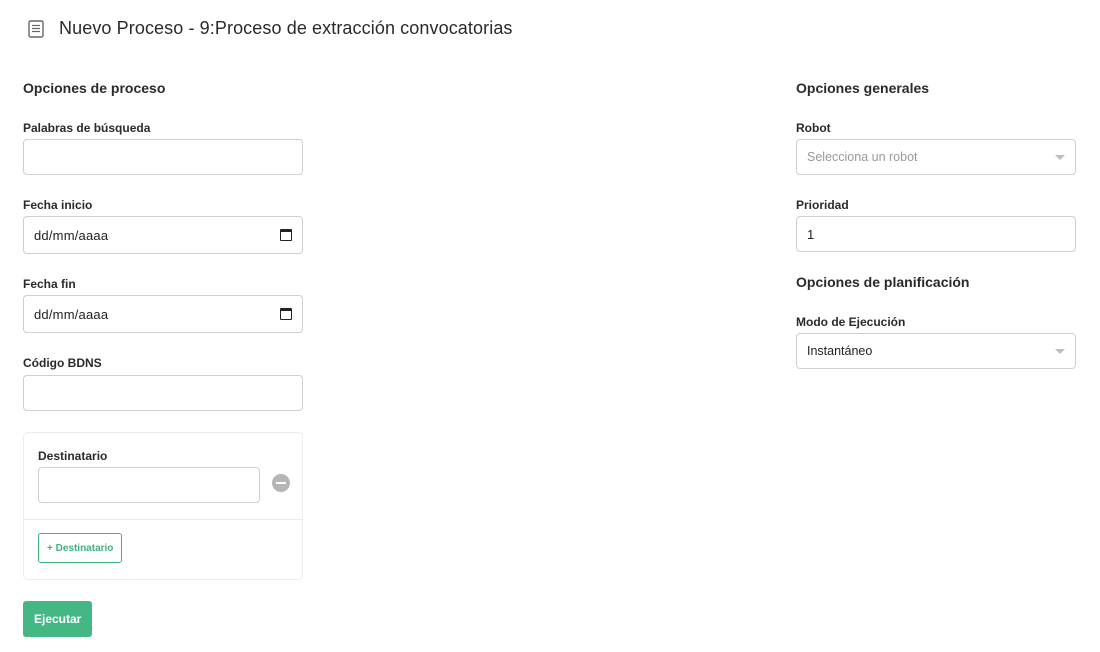  What do you see at coordinates (883, 282) in the screenshot?
I see `planning-options-title: Opciones de planificación` at bounding box center [883, 282].